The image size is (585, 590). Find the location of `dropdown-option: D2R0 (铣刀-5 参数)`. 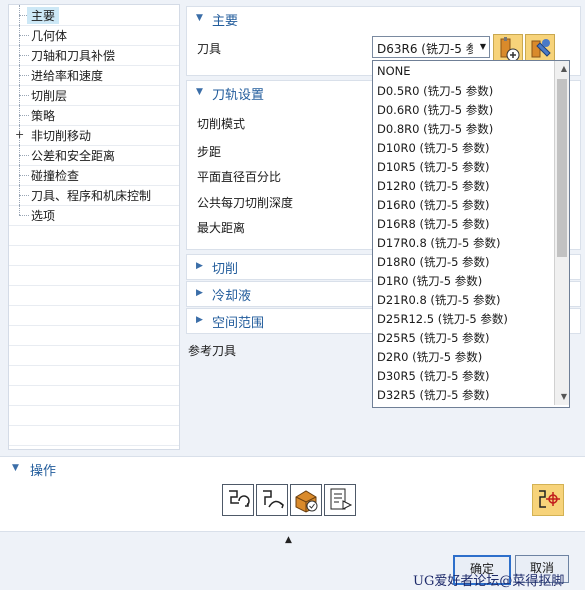

dropdown-option: D2R0 (铣刀-5 参数) is located at coordinates (463, 356).